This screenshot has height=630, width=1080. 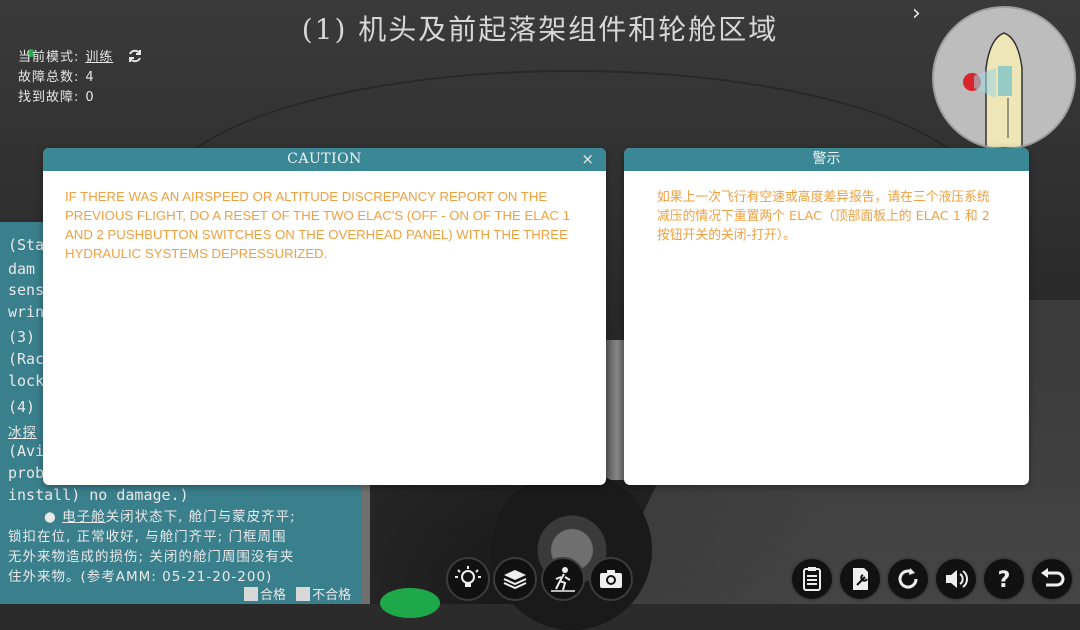 I want to click on found-fault-value: 0, so click(x=90, y=97).